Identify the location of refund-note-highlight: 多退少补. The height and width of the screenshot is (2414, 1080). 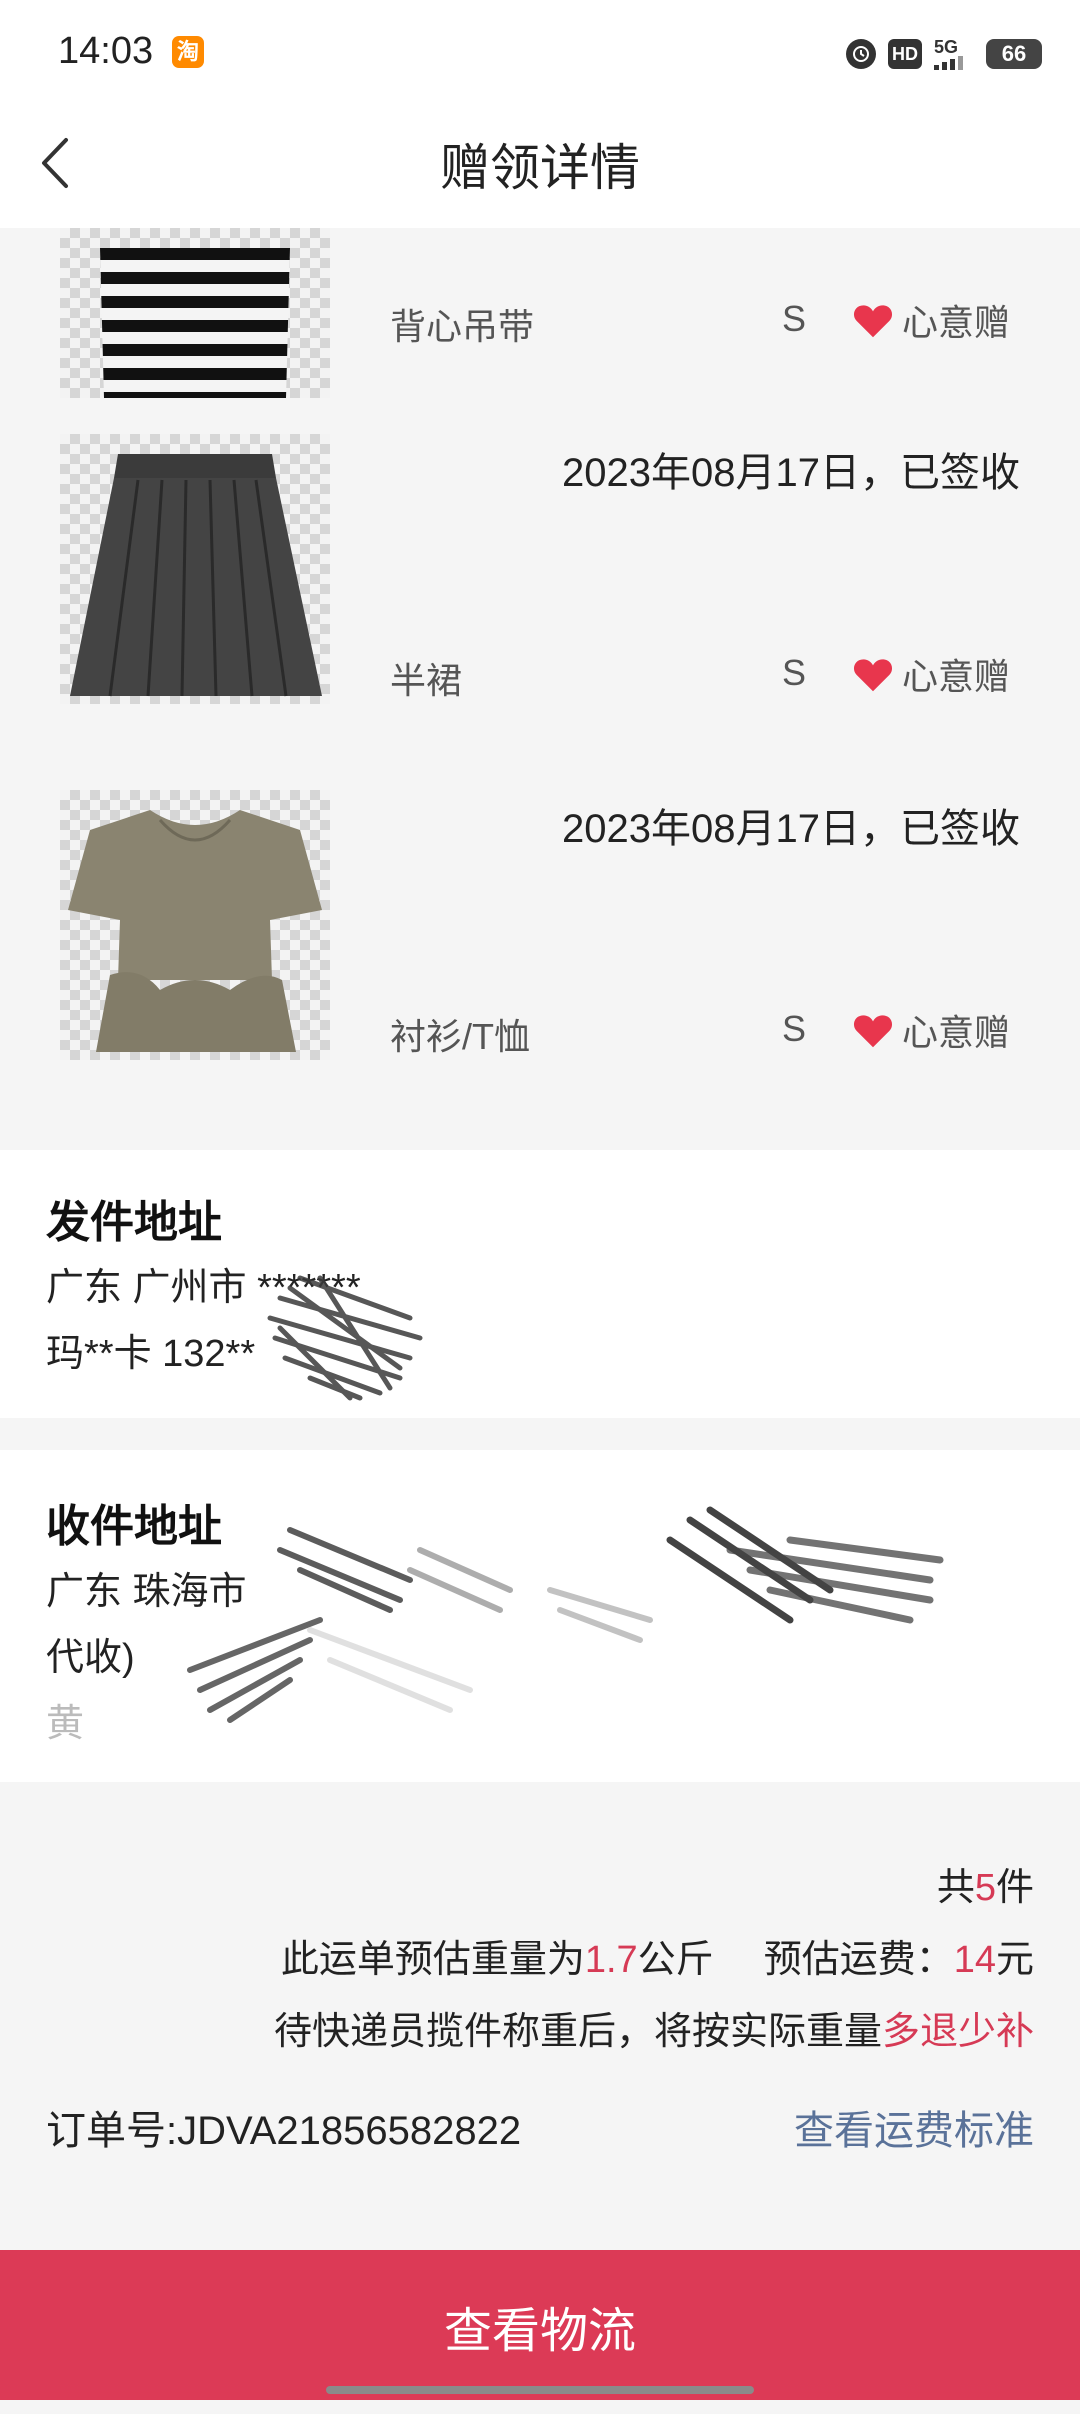
(957, 2032).